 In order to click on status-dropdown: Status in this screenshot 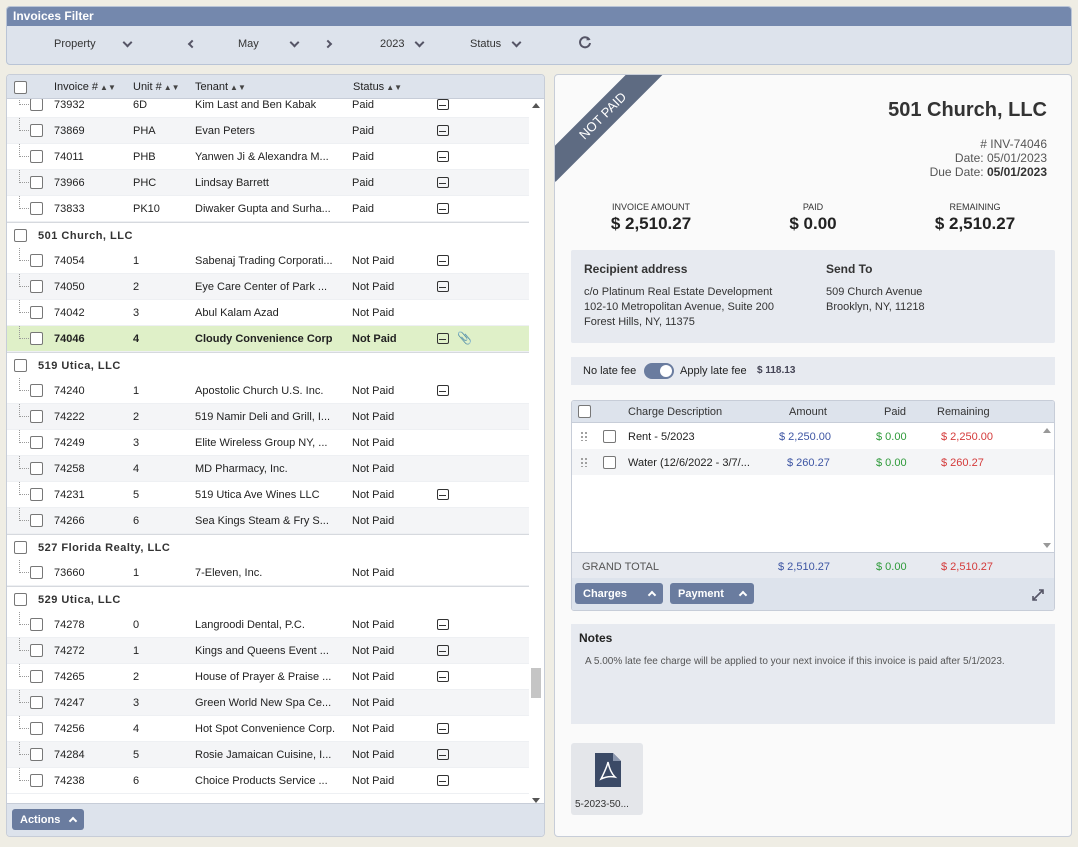, I will do `click(496, 43)`.